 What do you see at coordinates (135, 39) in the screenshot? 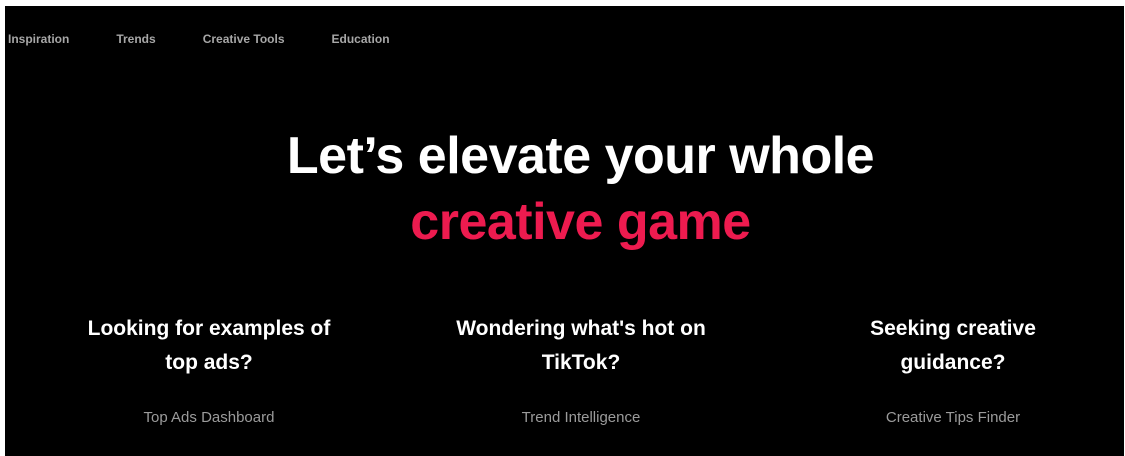
I see `nav-link-trends: Trends` at bounding box center [135, 39].